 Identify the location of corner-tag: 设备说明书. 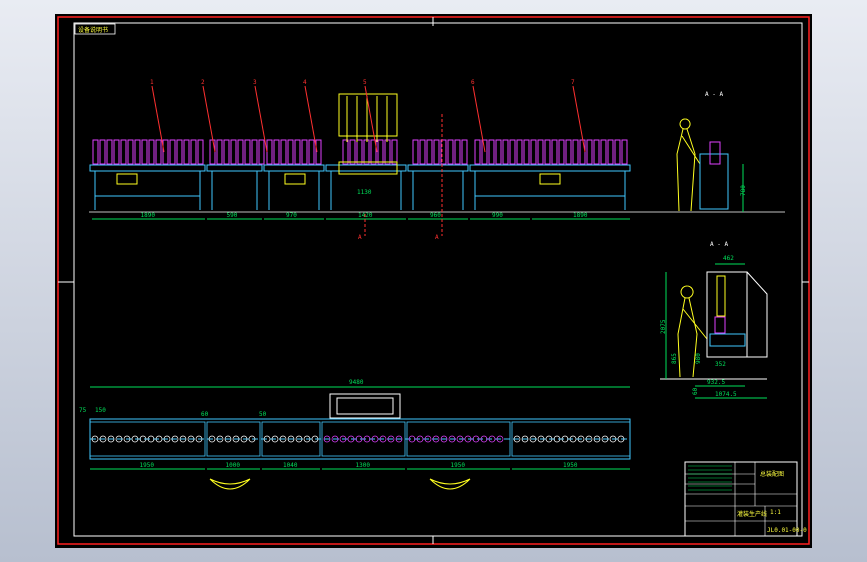
(93, 30).